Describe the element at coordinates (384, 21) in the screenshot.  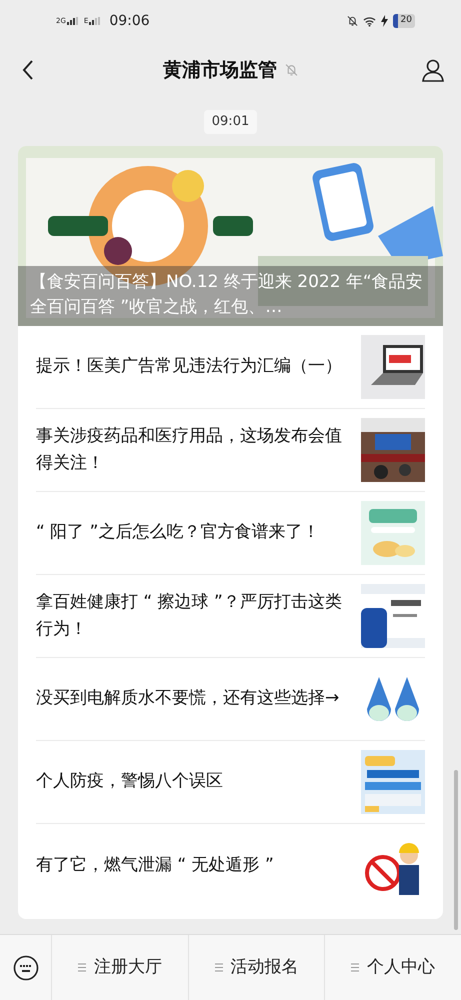
I see `charging-icon` at that location.